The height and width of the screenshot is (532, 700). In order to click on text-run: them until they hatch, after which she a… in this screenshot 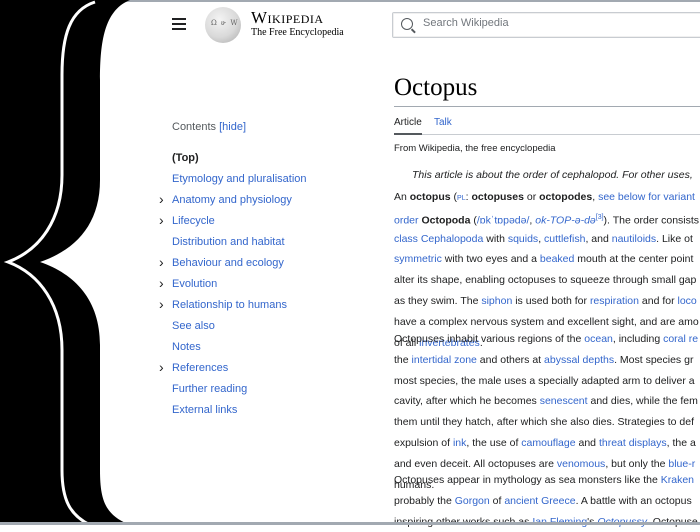, I will do `click(544, 422)`.